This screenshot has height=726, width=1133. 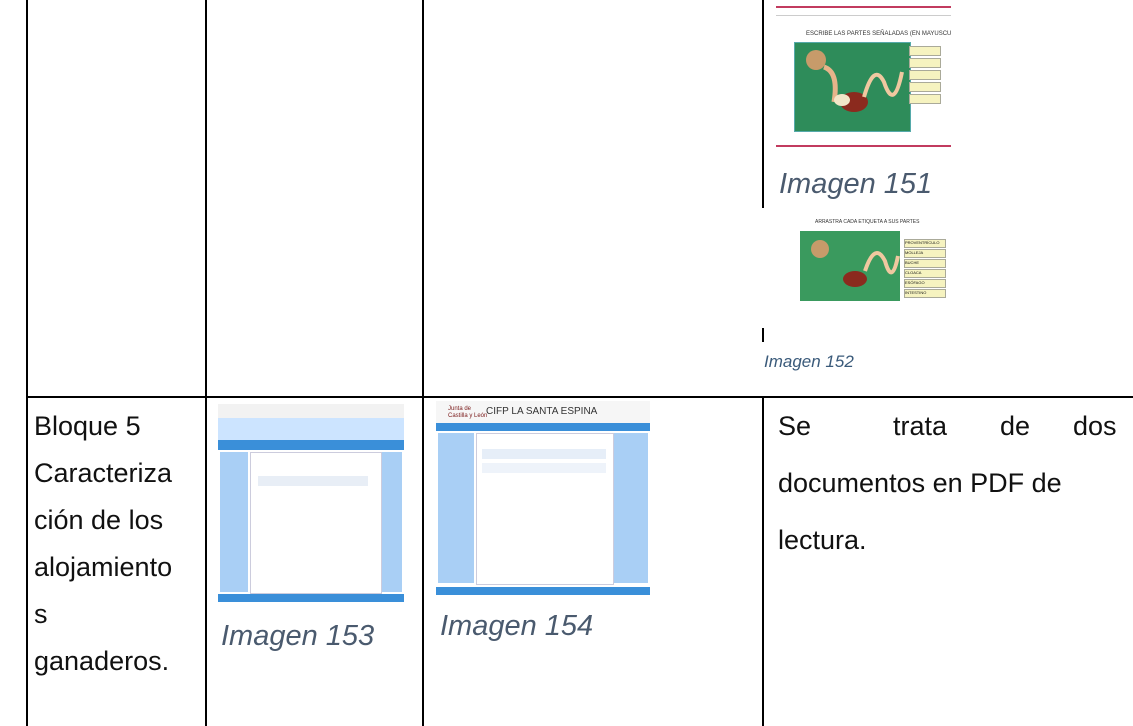 I want to click on label-box-6: INTESTINO, so click(x=925, y=293).